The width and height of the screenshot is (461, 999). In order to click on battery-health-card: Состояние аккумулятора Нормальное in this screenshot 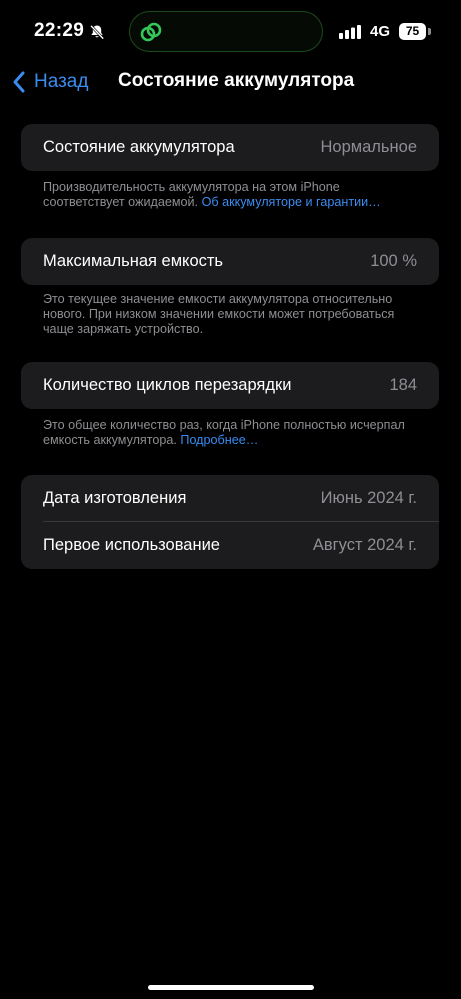, I will do `click(230, 147)`.